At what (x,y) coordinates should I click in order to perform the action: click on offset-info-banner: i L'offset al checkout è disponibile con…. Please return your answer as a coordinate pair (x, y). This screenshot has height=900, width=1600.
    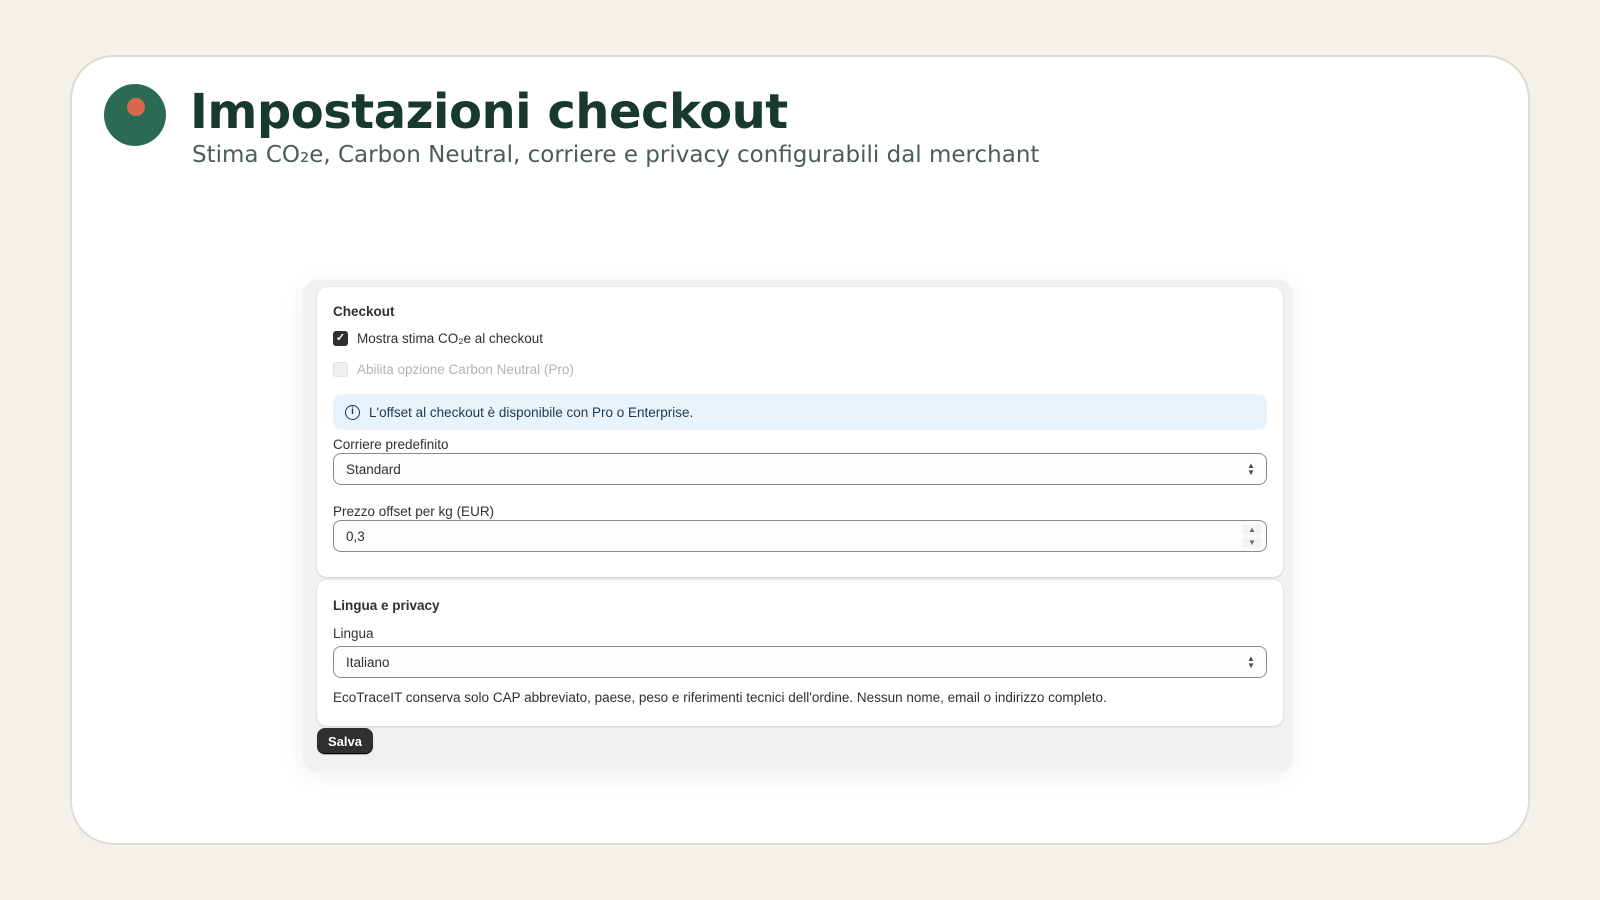
    Looking at the image, I should click on (800, 412).